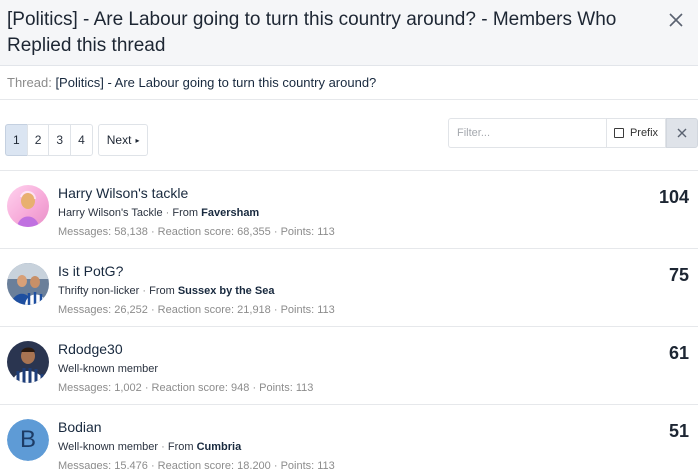  Describe the element at coordinates (226, 291) in the screenshot. I see `member-location: Sussex by the Sea` at that location.